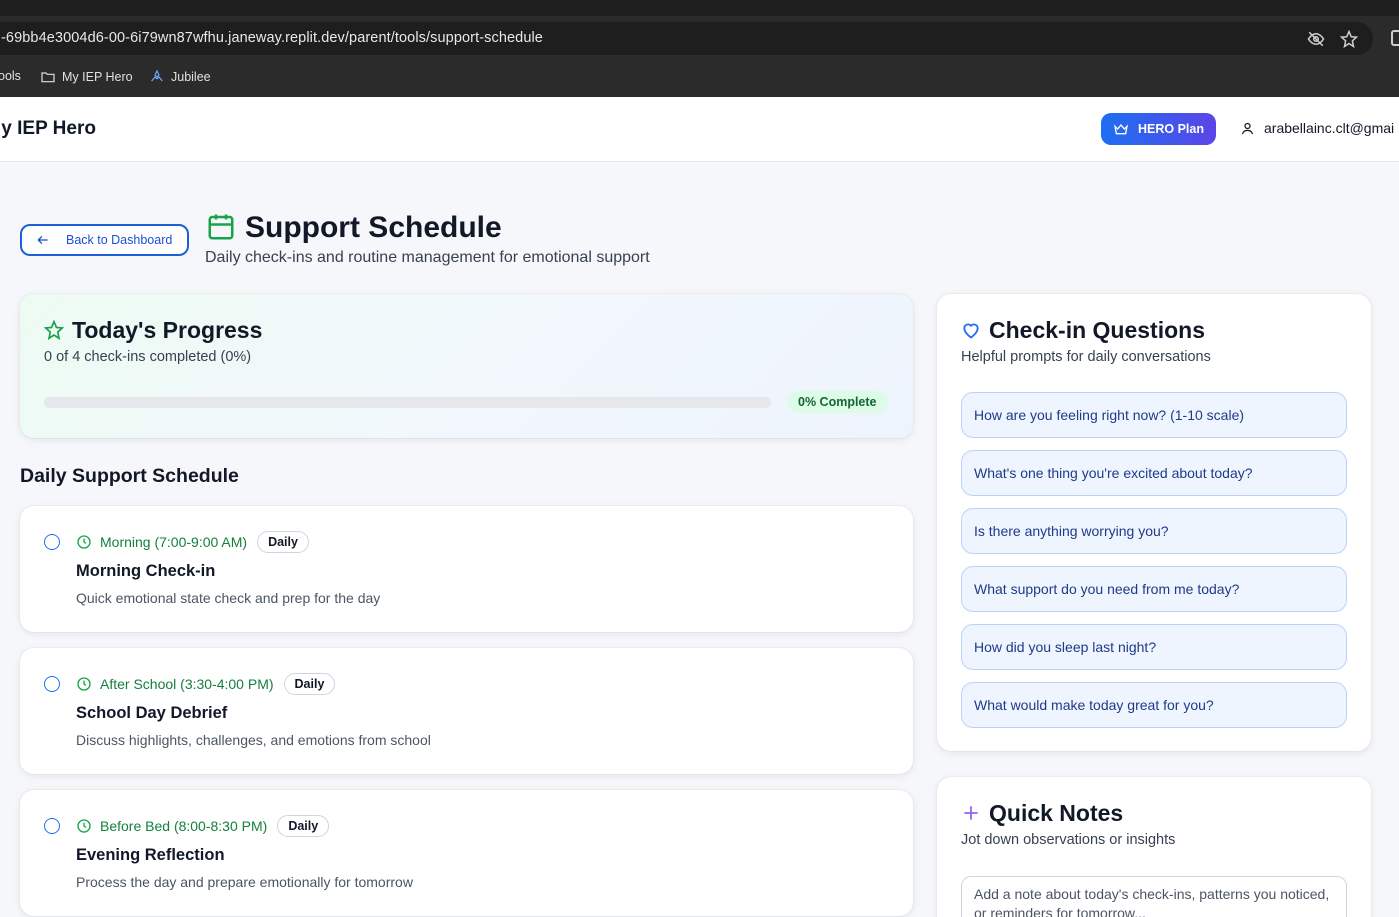 Image resolution: width=1399 pixels, height=917 pixels. I want to click on schedule-title: Evening Reflection, so click(150, 855).